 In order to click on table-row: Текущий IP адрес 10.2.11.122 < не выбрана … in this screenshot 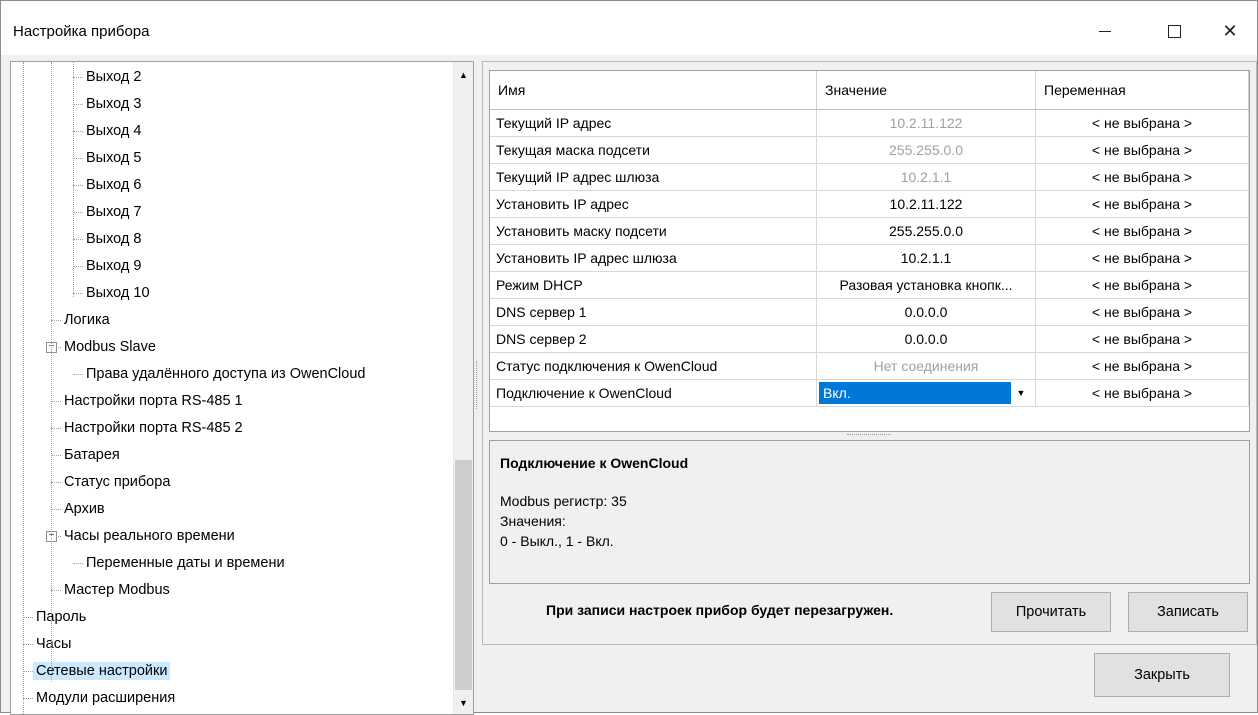, I will do `click(869, 123)`.